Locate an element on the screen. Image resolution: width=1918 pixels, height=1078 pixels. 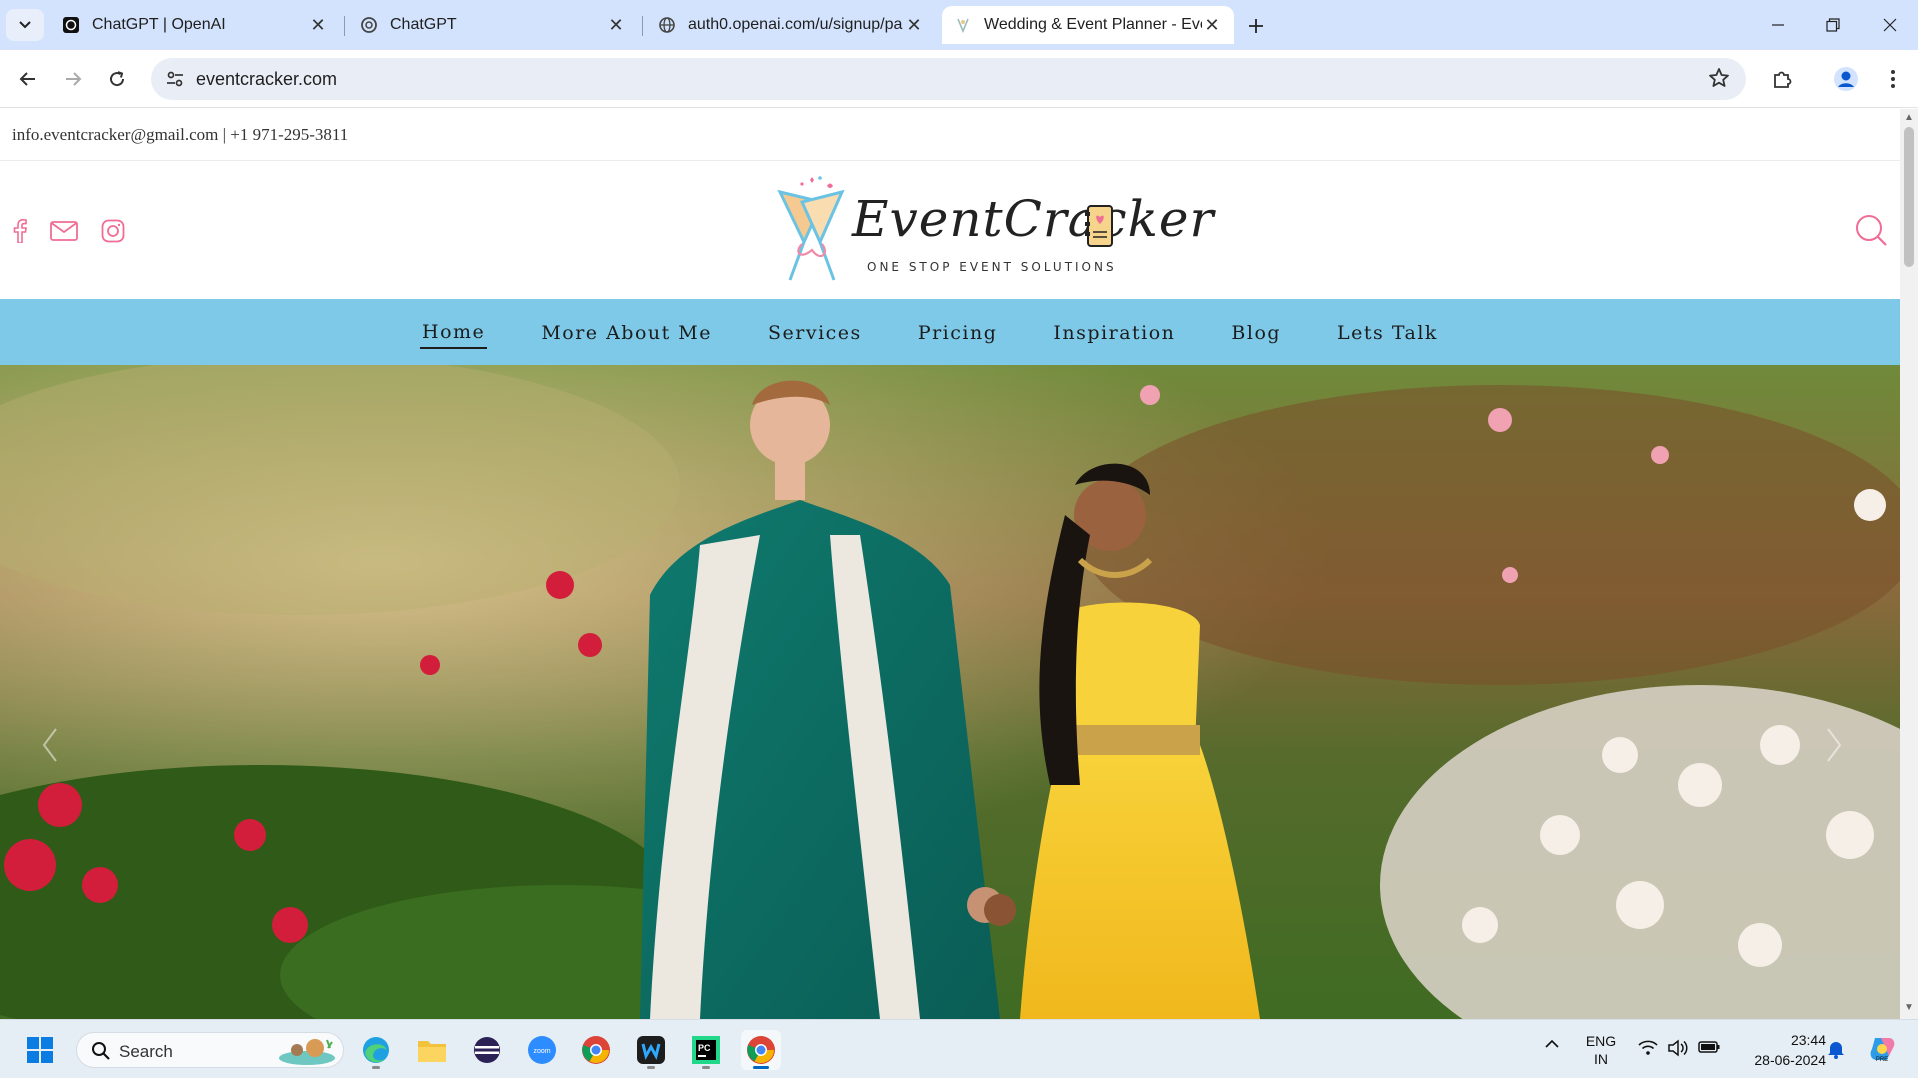
taskbar-search: Search is located at coordinates (210, 1050).